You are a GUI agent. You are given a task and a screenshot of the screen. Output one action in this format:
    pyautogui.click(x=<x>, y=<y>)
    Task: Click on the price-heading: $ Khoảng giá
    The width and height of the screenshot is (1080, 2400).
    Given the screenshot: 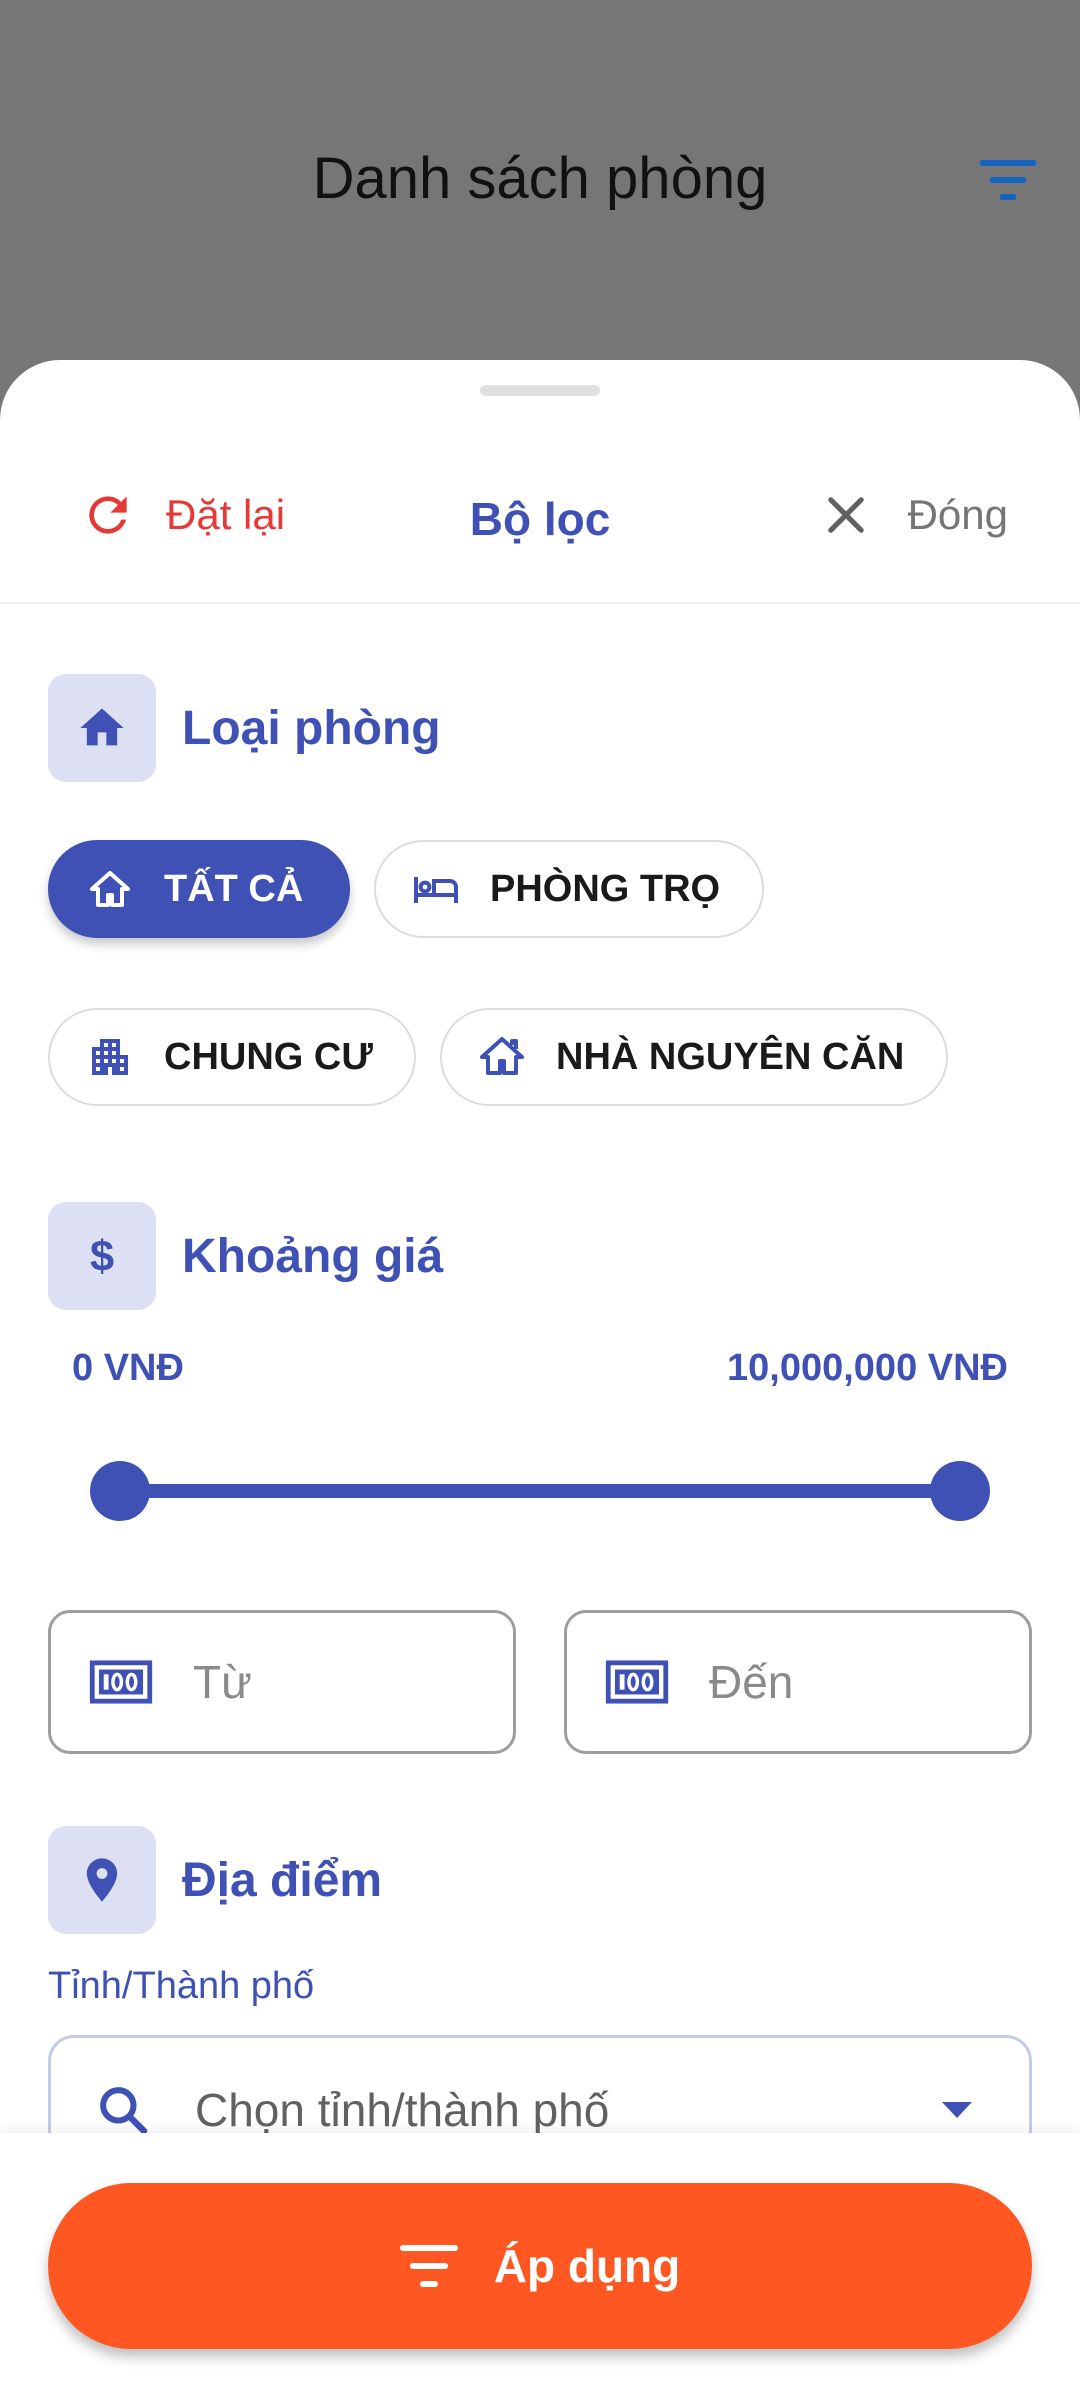 What is the action you would take?
    pyautogui.click(x=245, y=1256)
    